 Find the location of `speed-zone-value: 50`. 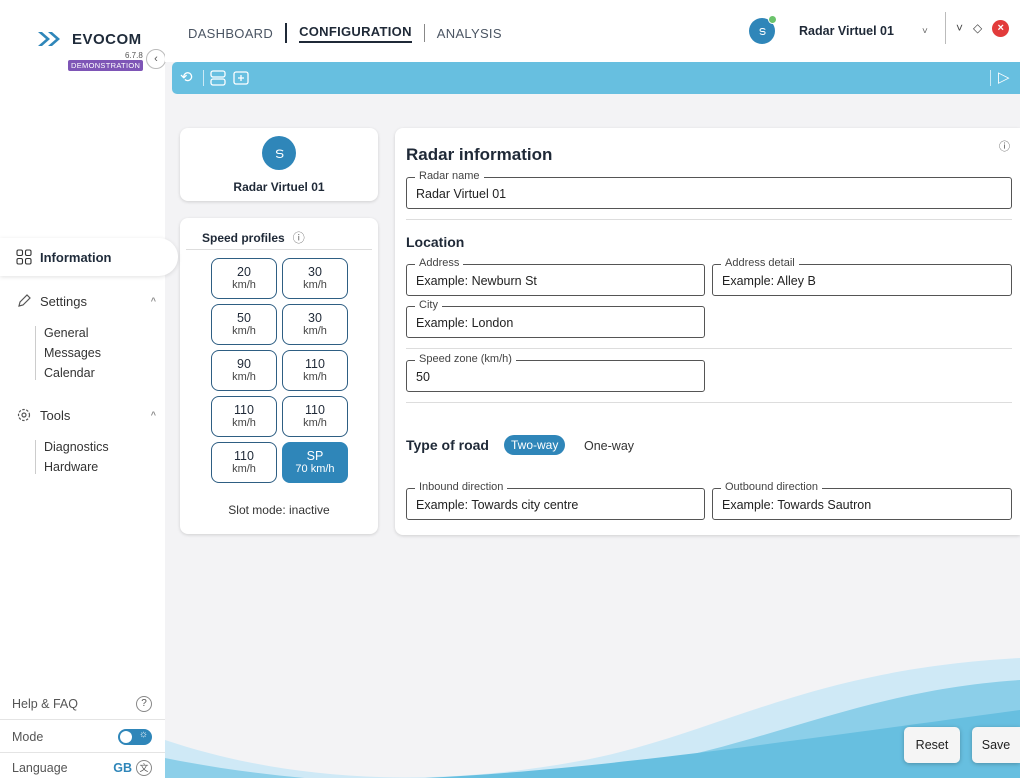

speed-zone-value: 50 is located at coordinates (423, 377).